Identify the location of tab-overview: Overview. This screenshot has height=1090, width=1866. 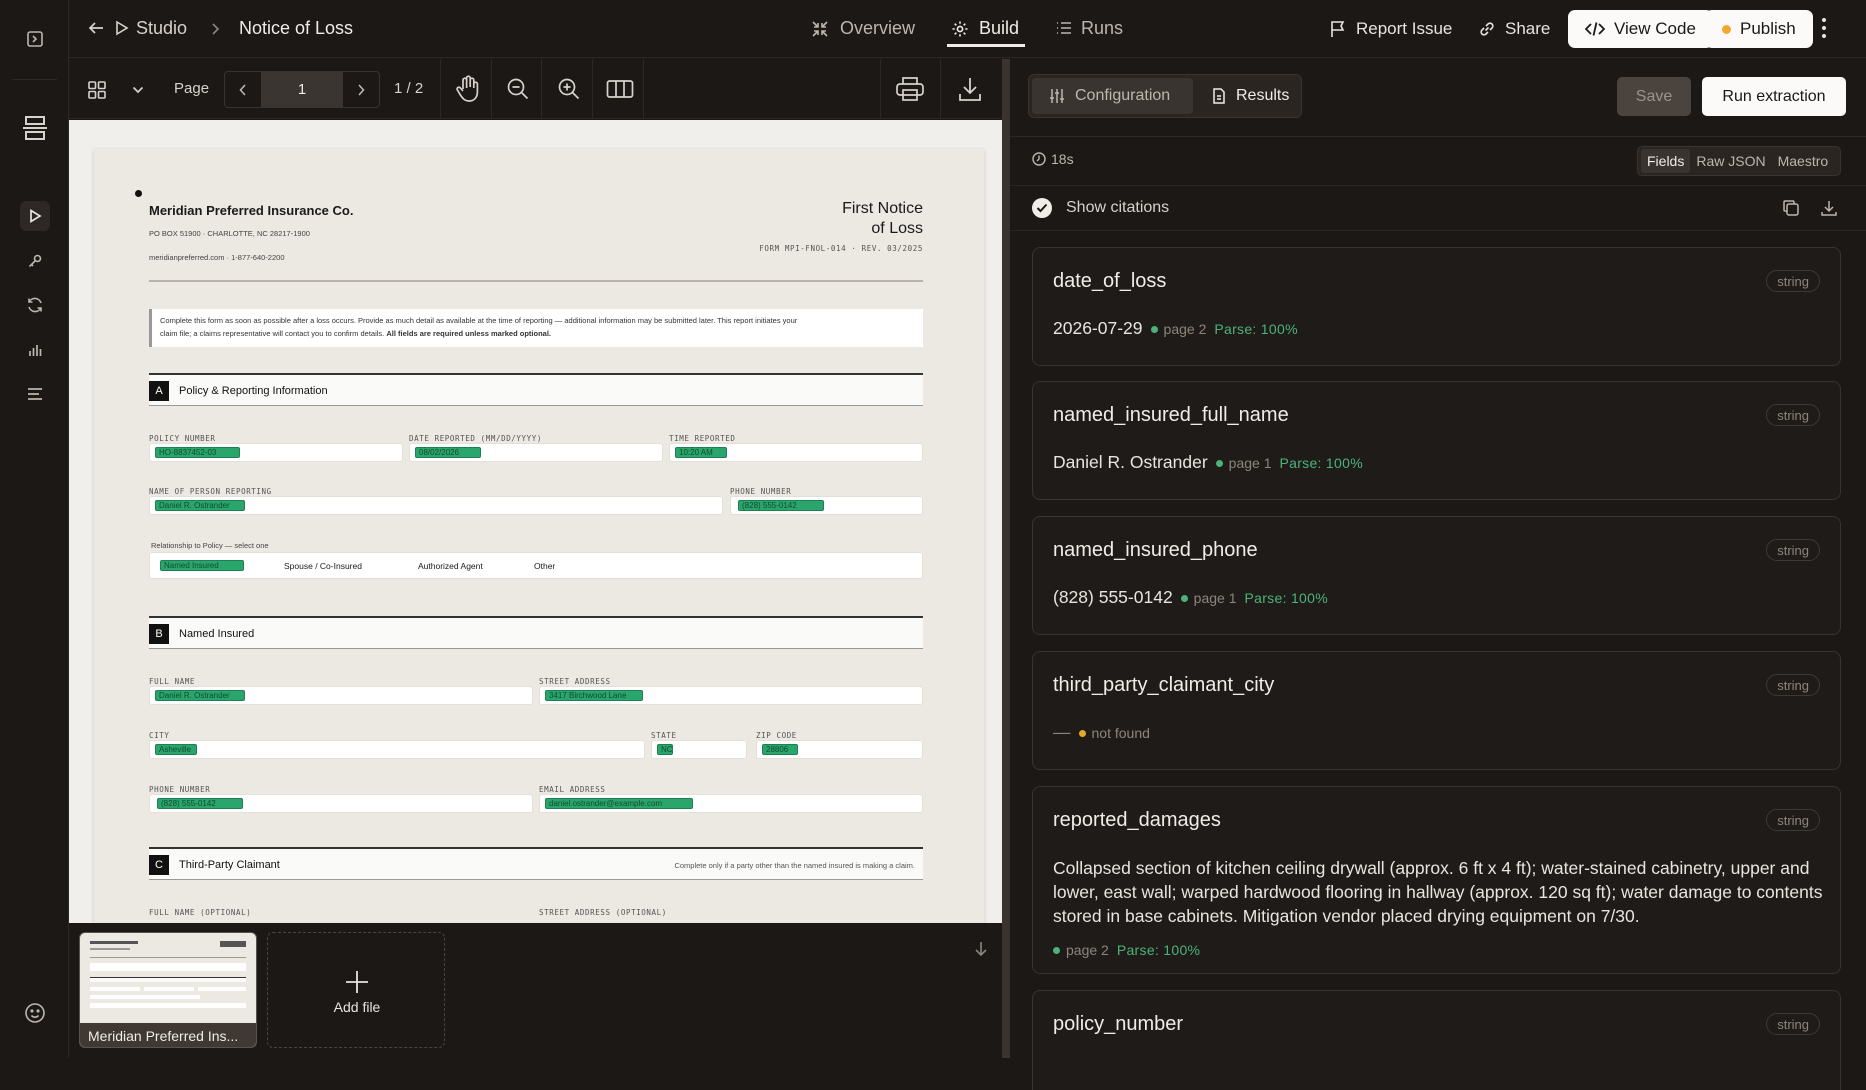
(877, 28).